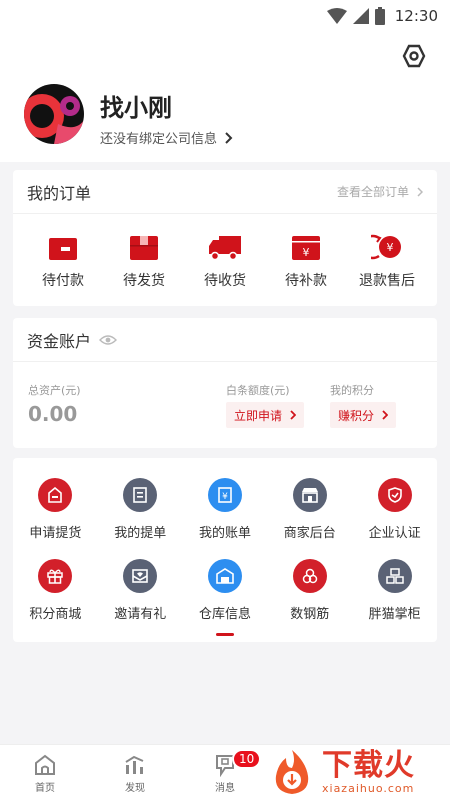 This screenshot has width=450, height=800. What do you see at coordinates (144, 281) in the screenshot?
I see `order-item-label: 待发货` at bounding box center [144, 281].